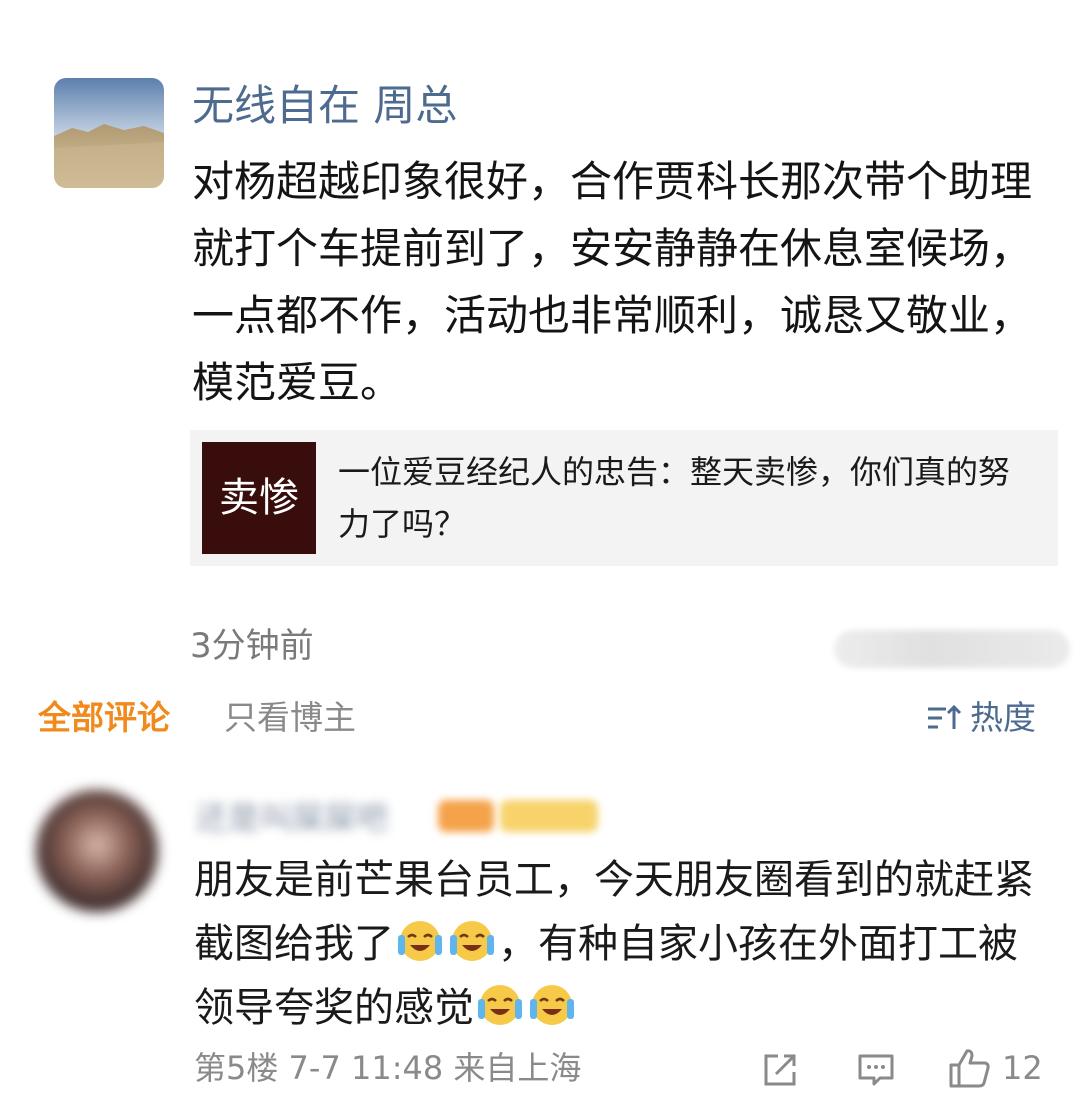 This screenshot has width=1080, height=1115. Describe the element at coordinates (109, 133) in the screenshot. I see `post-author-avatar` at that location.